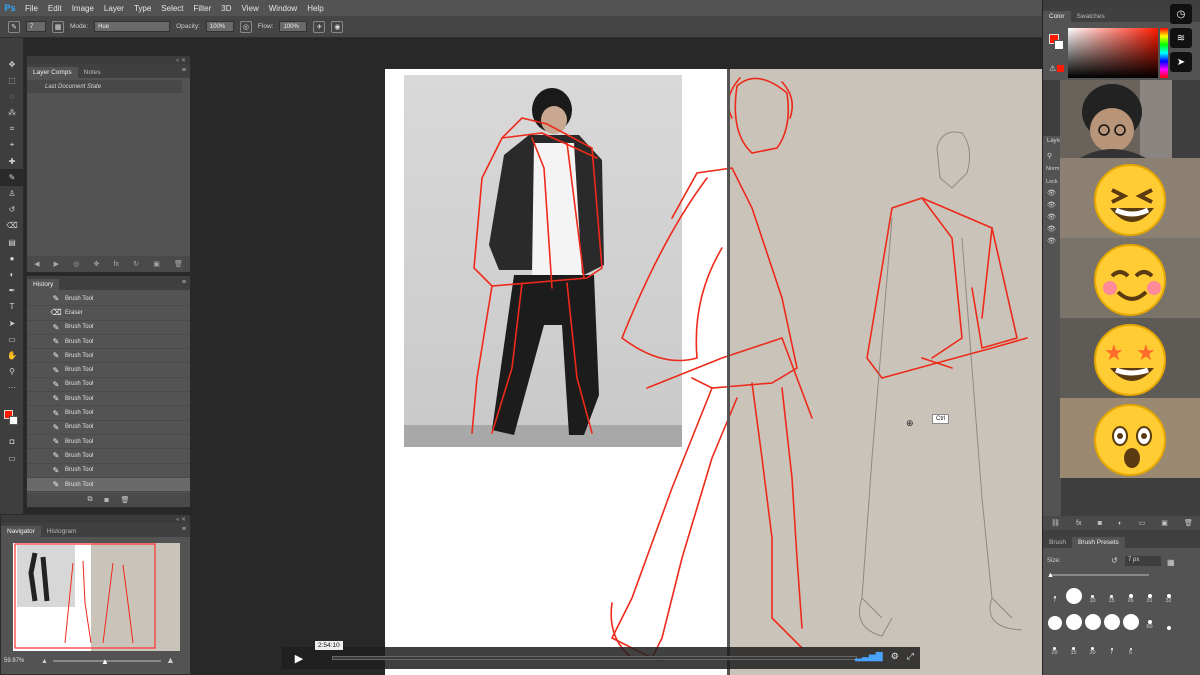  I want to click on opacity-field: 100%, so click(219, 26).